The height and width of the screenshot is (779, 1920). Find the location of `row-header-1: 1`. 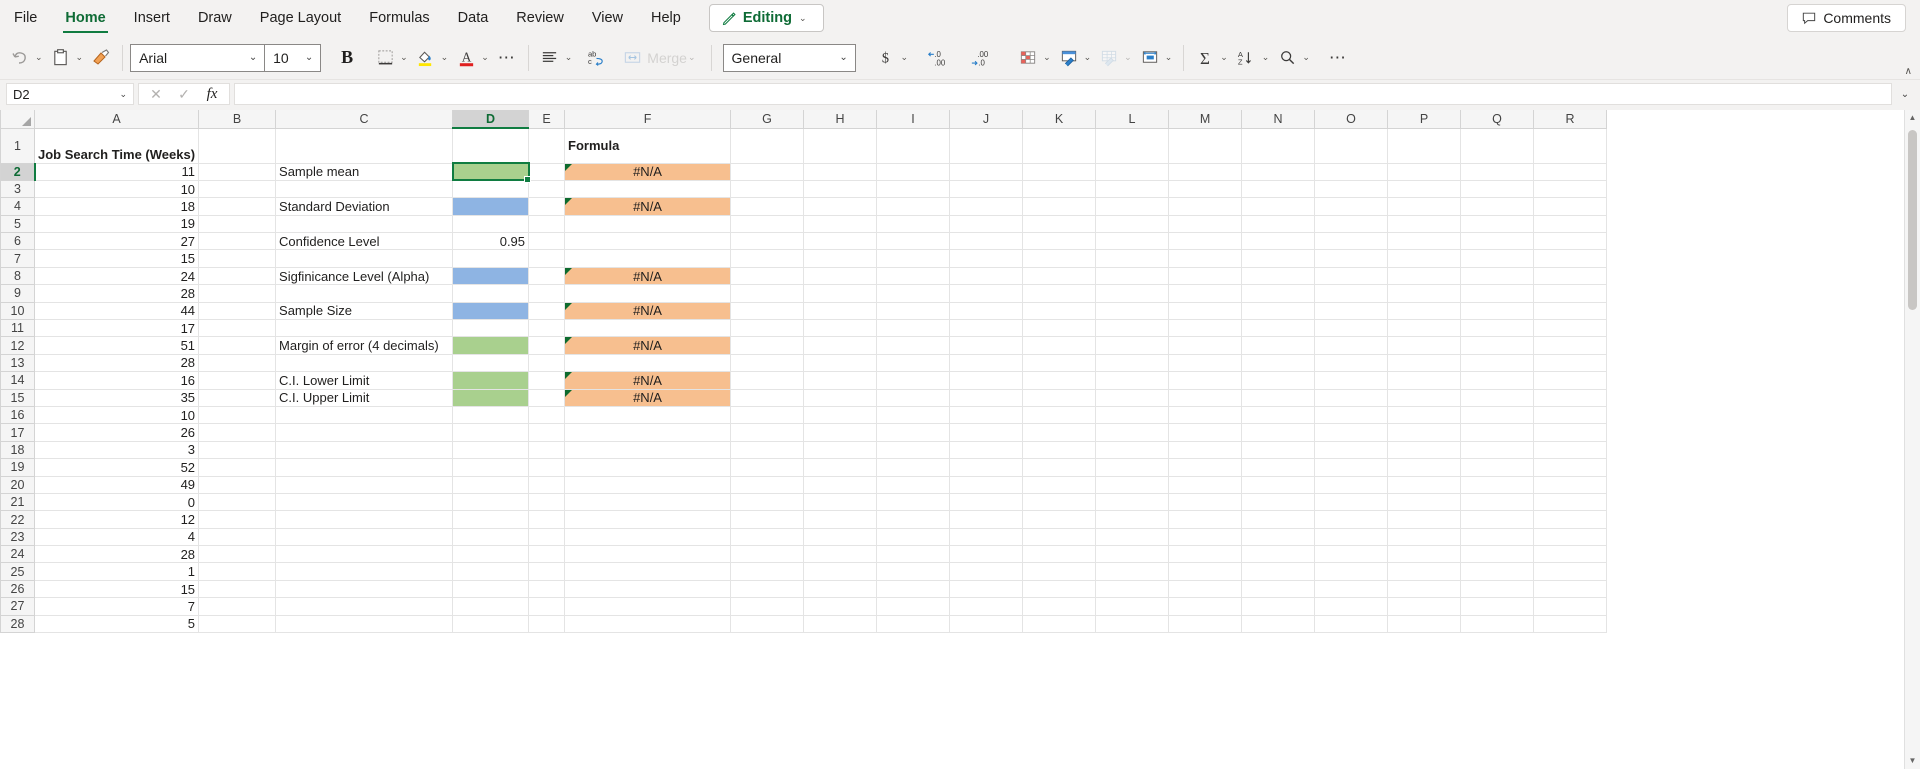

row-header-1: 1 is located at coordinates (17, 145).